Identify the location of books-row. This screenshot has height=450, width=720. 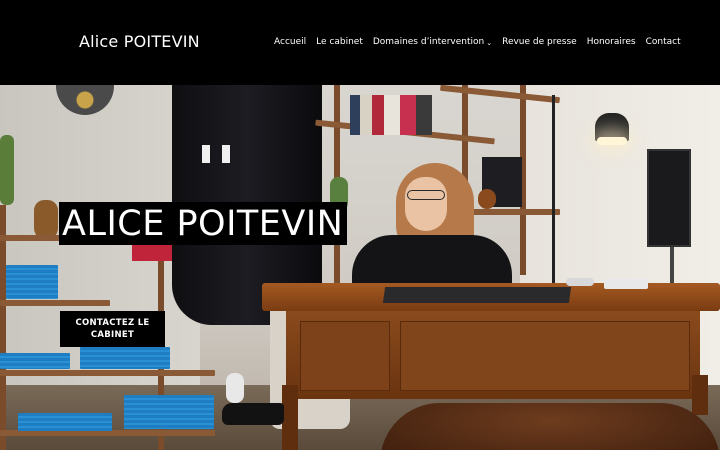
(391, 115).